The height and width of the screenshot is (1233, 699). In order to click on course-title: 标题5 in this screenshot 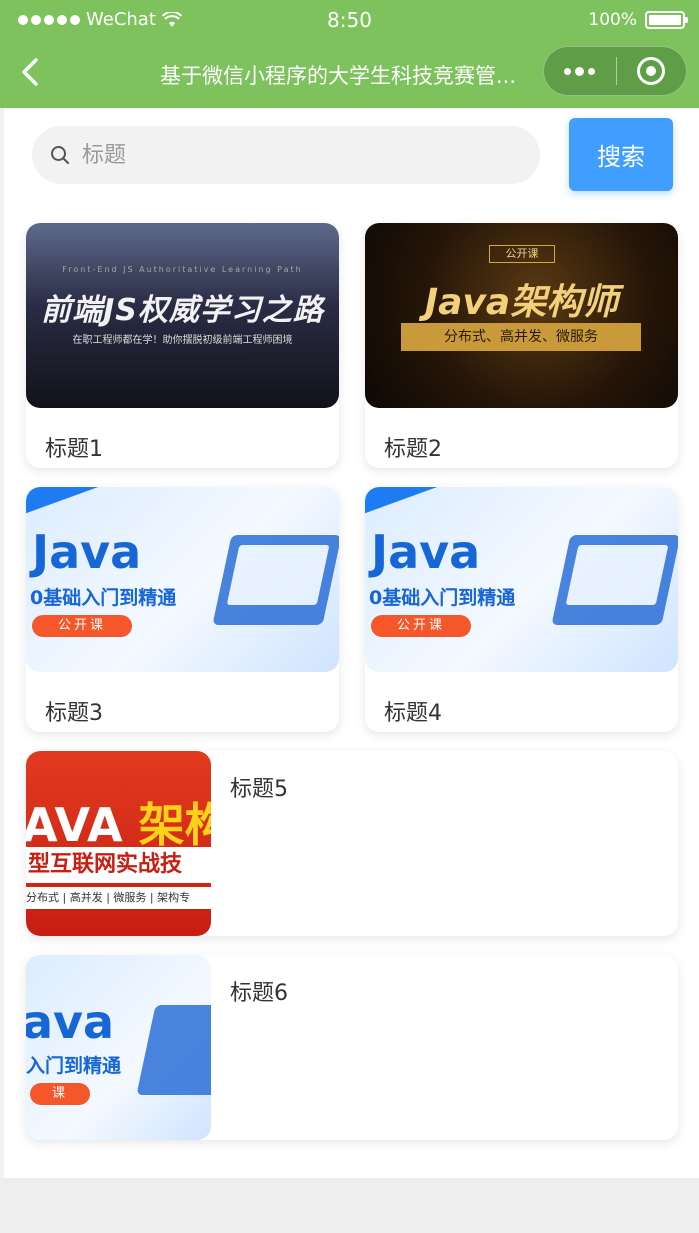, I will do `click(259, 789)`.